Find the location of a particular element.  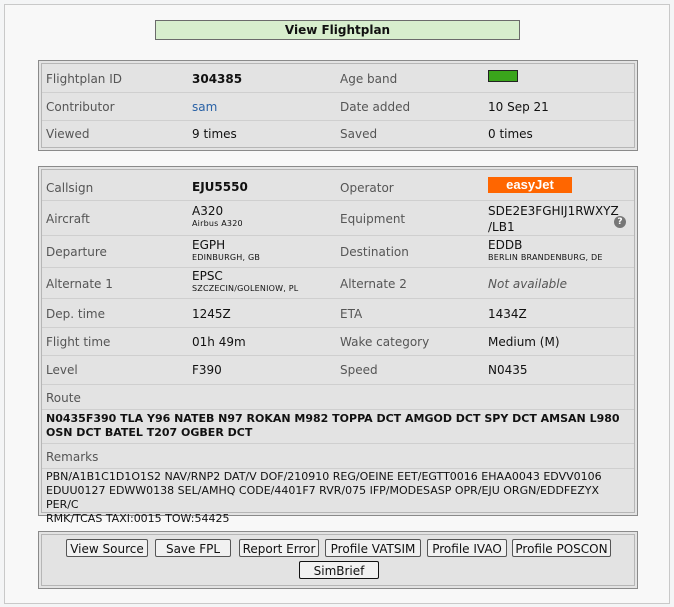

question-circle-icon: ? is located at coordinates (620, 222).